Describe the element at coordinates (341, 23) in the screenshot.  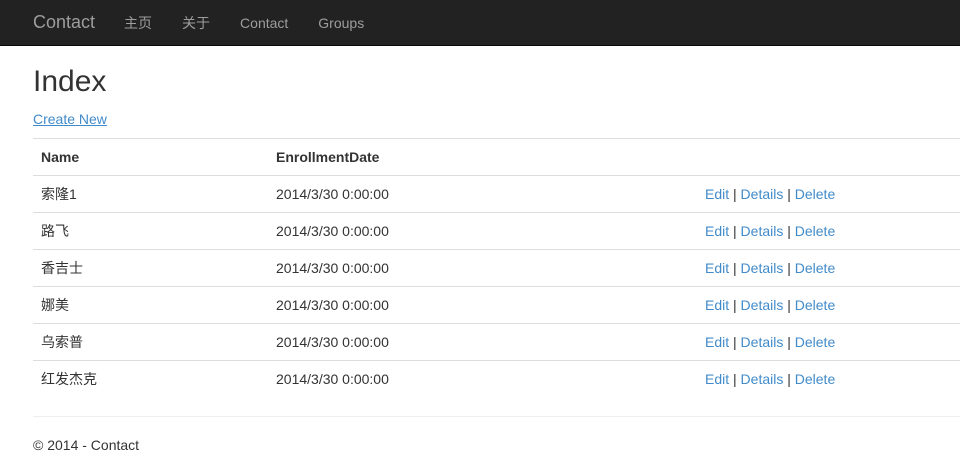
I see `nav-link-groups: Groups` at that location.